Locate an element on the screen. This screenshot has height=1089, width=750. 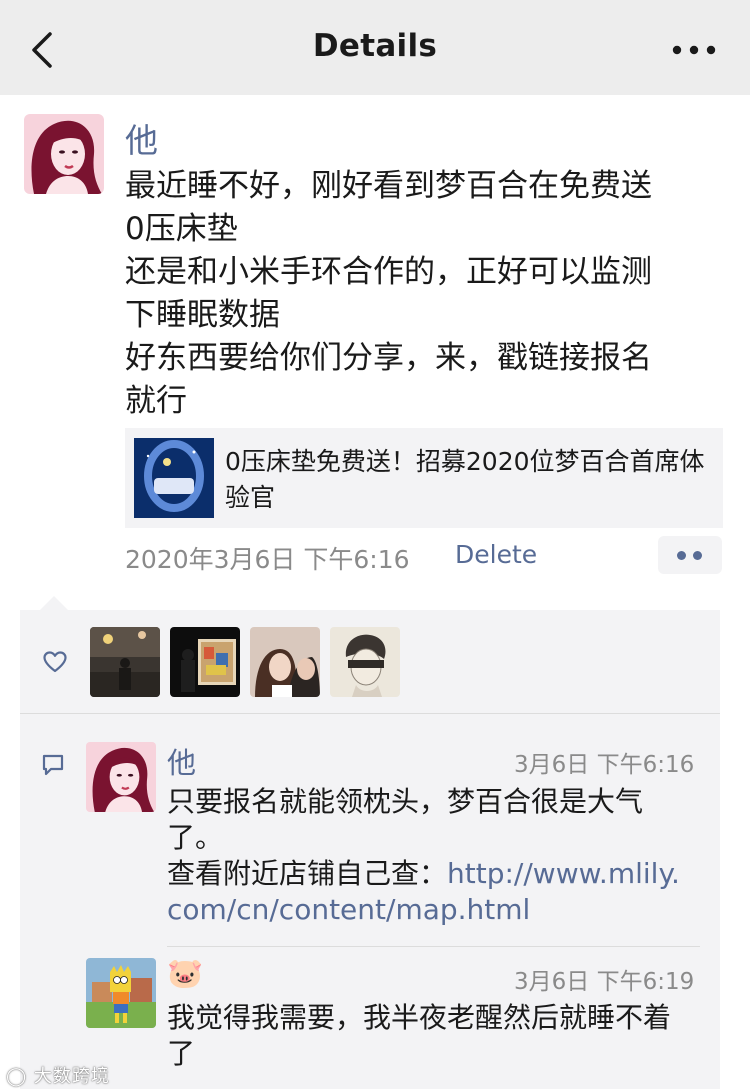
page-title: Details is located at coordinates (375, 46).